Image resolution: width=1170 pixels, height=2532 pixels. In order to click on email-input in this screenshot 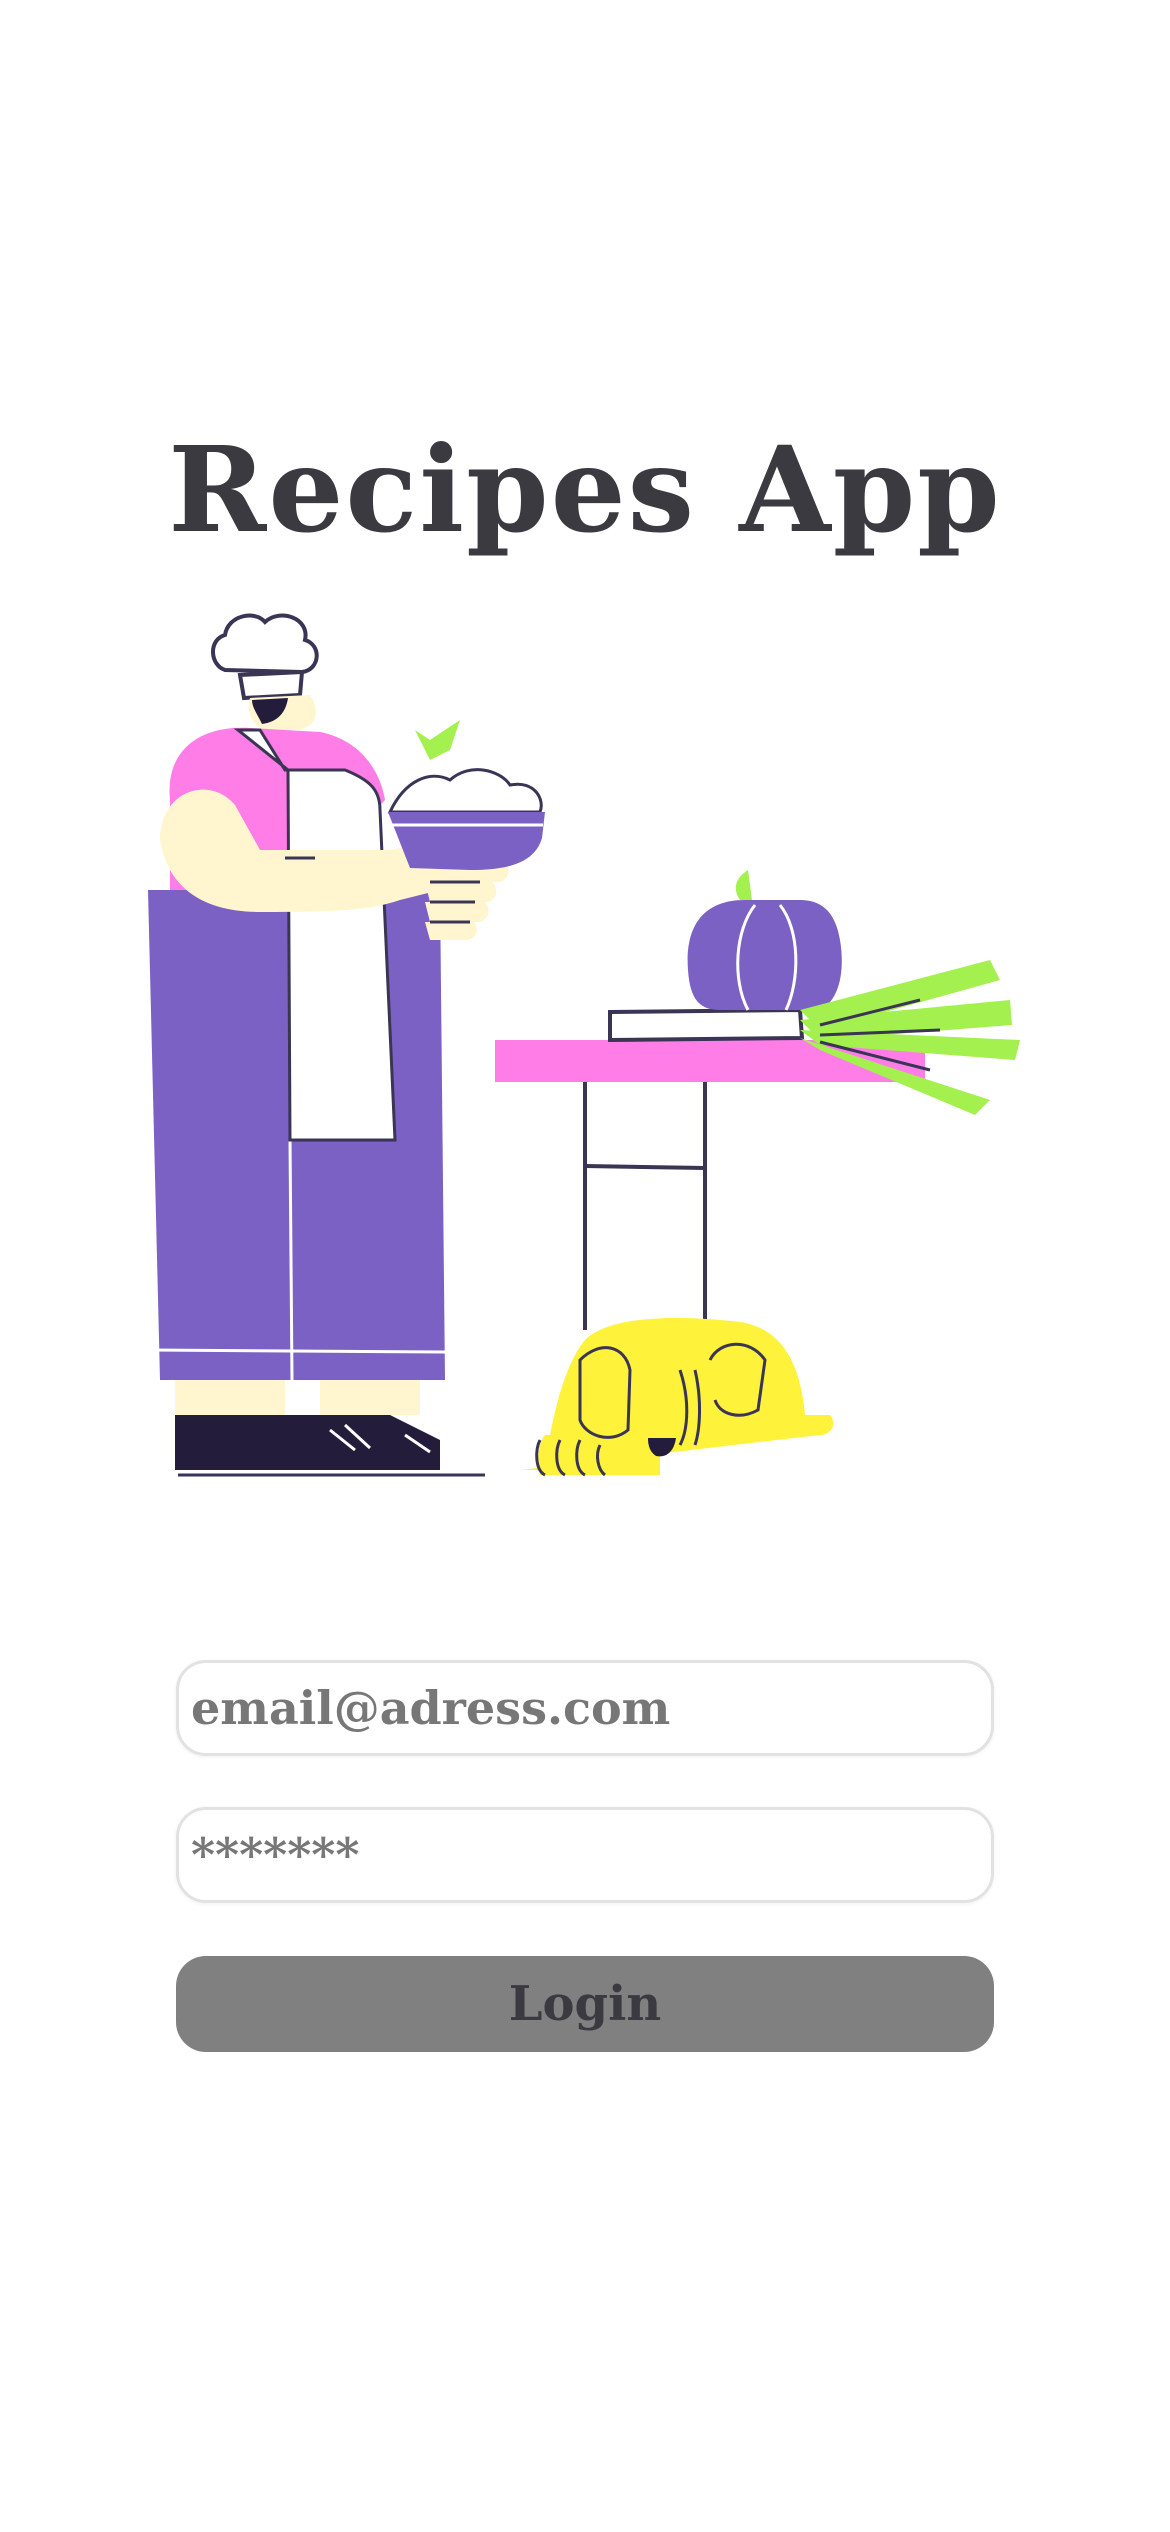, I will do `click(585, 1708)`.